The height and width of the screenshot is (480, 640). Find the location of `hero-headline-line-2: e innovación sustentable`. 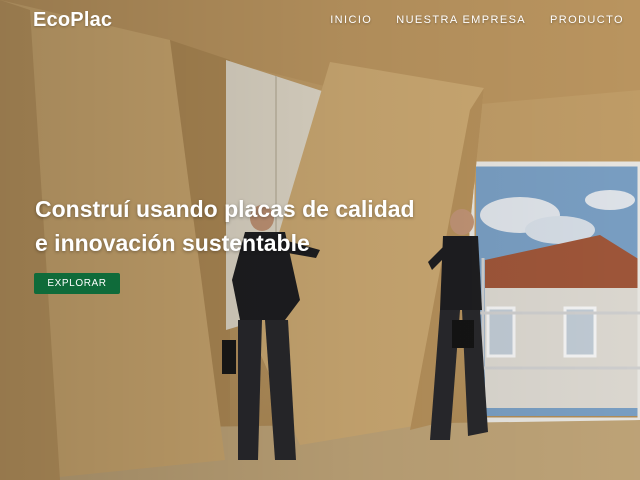

hero-headline-line-2: e innovación sustentable is located at coordinates (172, 243).